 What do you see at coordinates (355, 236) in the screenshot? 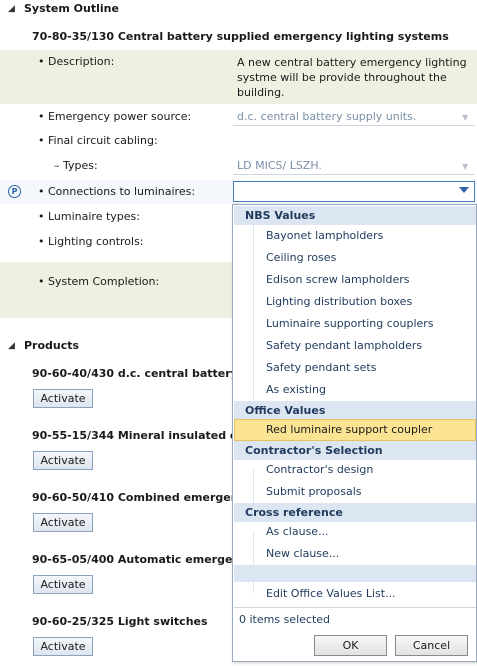
I see `option-item: Bayonet lampholders` at bounding box center [355, 236].